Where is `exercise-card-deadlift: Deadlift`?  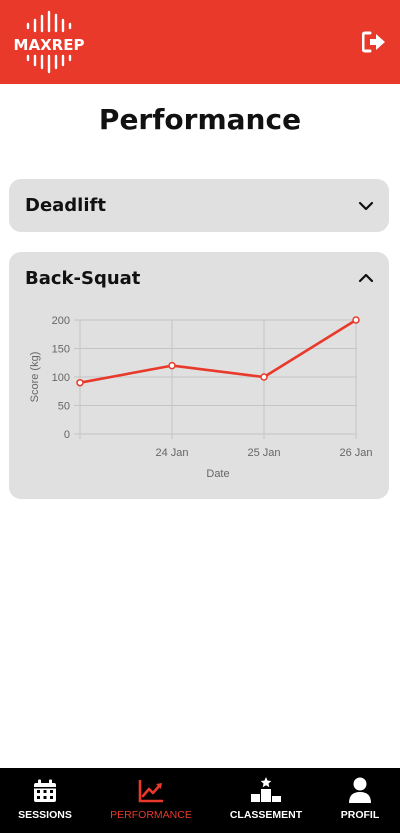 exercise-card-deadlift: Deadlift is located at coordinates (199, 205).